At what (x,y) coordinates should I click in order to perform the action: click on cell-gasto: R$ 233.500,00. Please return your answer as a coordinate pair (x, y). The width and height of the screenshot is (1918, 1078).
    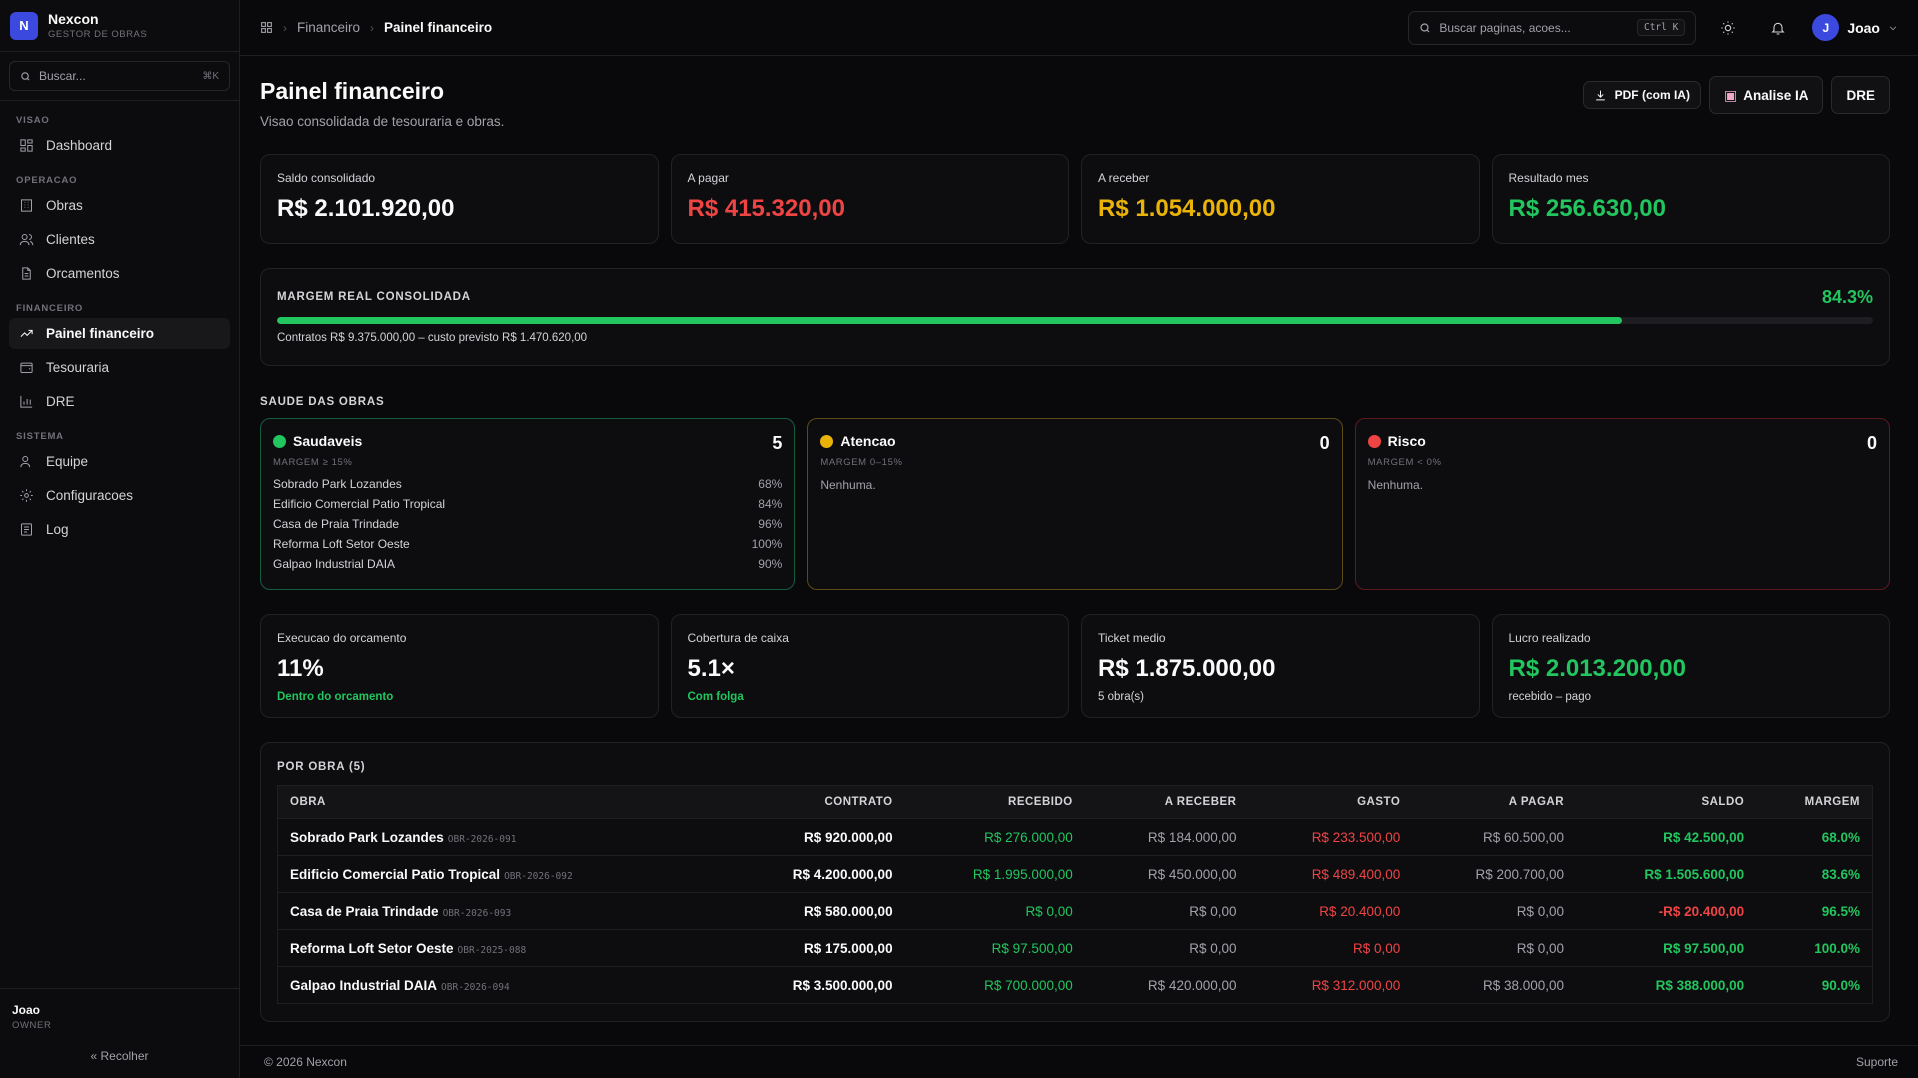
    Looking at the image, I should click on (1356, 837).